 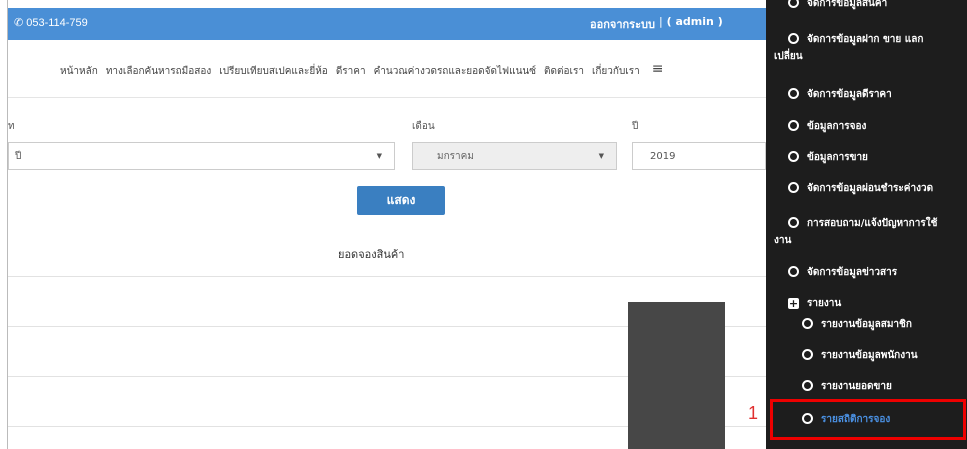 I want to click on nav-item-contact: ติดต่อเรา, so click(x=564, y=71).